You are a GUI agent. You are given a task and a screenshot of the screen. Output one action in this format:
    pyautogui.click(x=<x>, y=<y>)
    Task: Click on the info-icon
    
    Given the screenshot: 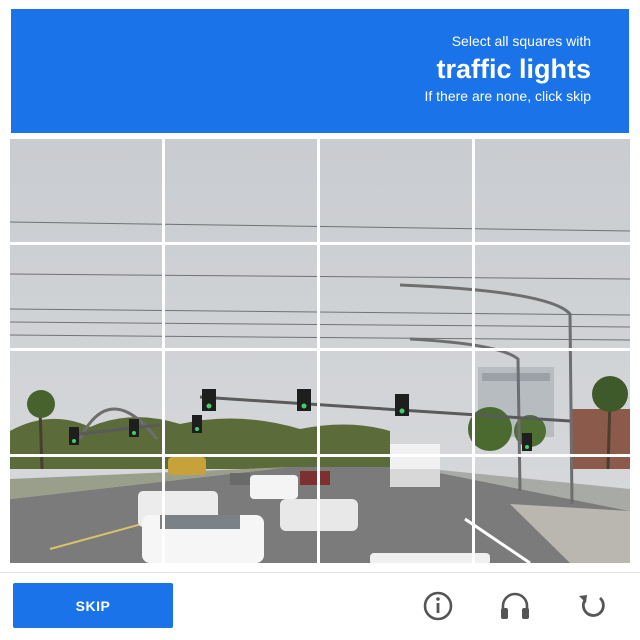 What is the action you would take?
    pyautogui.click(x=438, y=606)
    